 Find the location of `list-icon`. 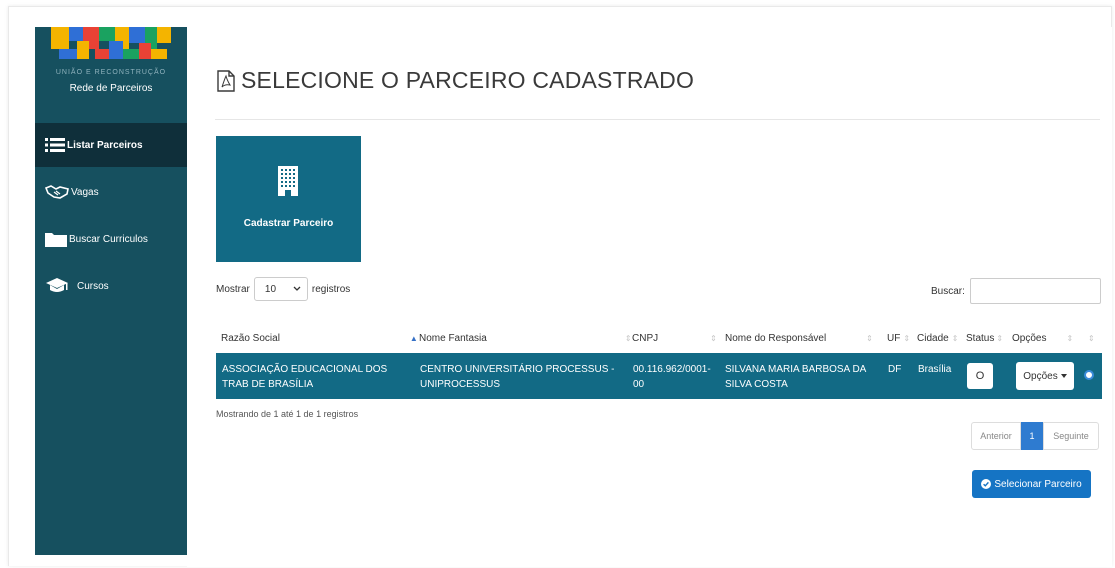

list-icon is located at coordinates (55, 145).